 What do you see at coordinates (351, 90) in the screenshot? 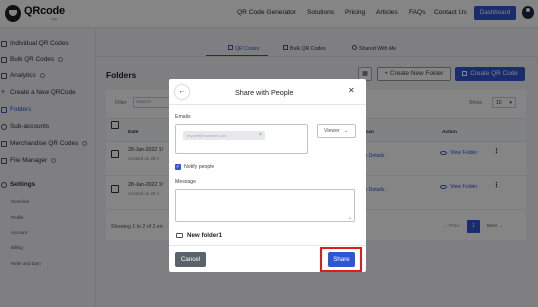
I see `close-icon: ✕` at bounding box center [351, 90].